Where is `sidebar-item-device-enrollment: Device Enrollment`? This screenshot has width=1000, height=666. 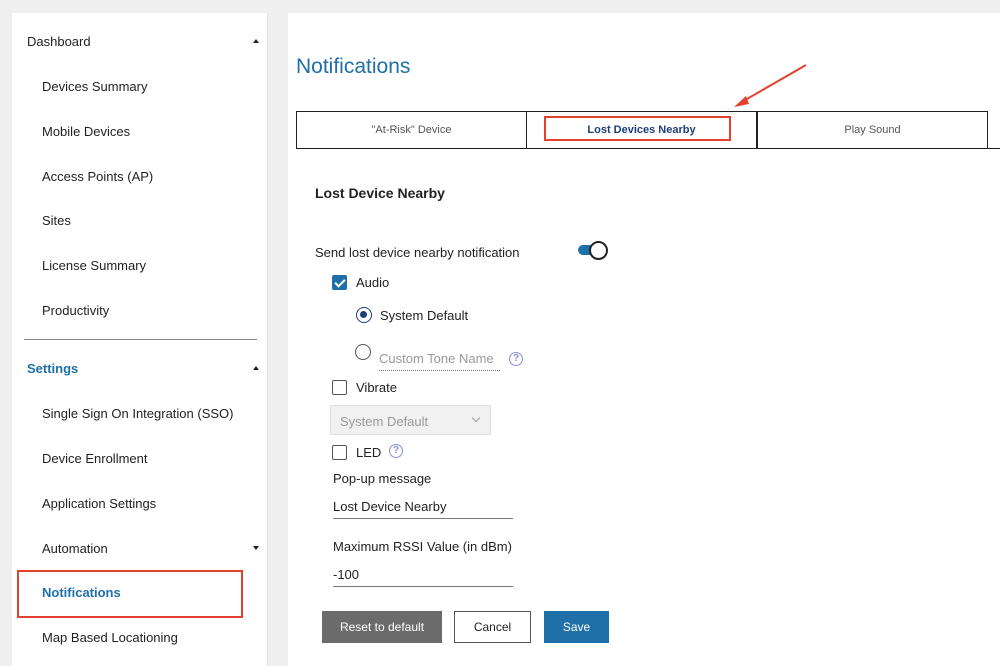 sidebar-item-device-enrollment: Device Enrollment is located at coordinates (140, 458).